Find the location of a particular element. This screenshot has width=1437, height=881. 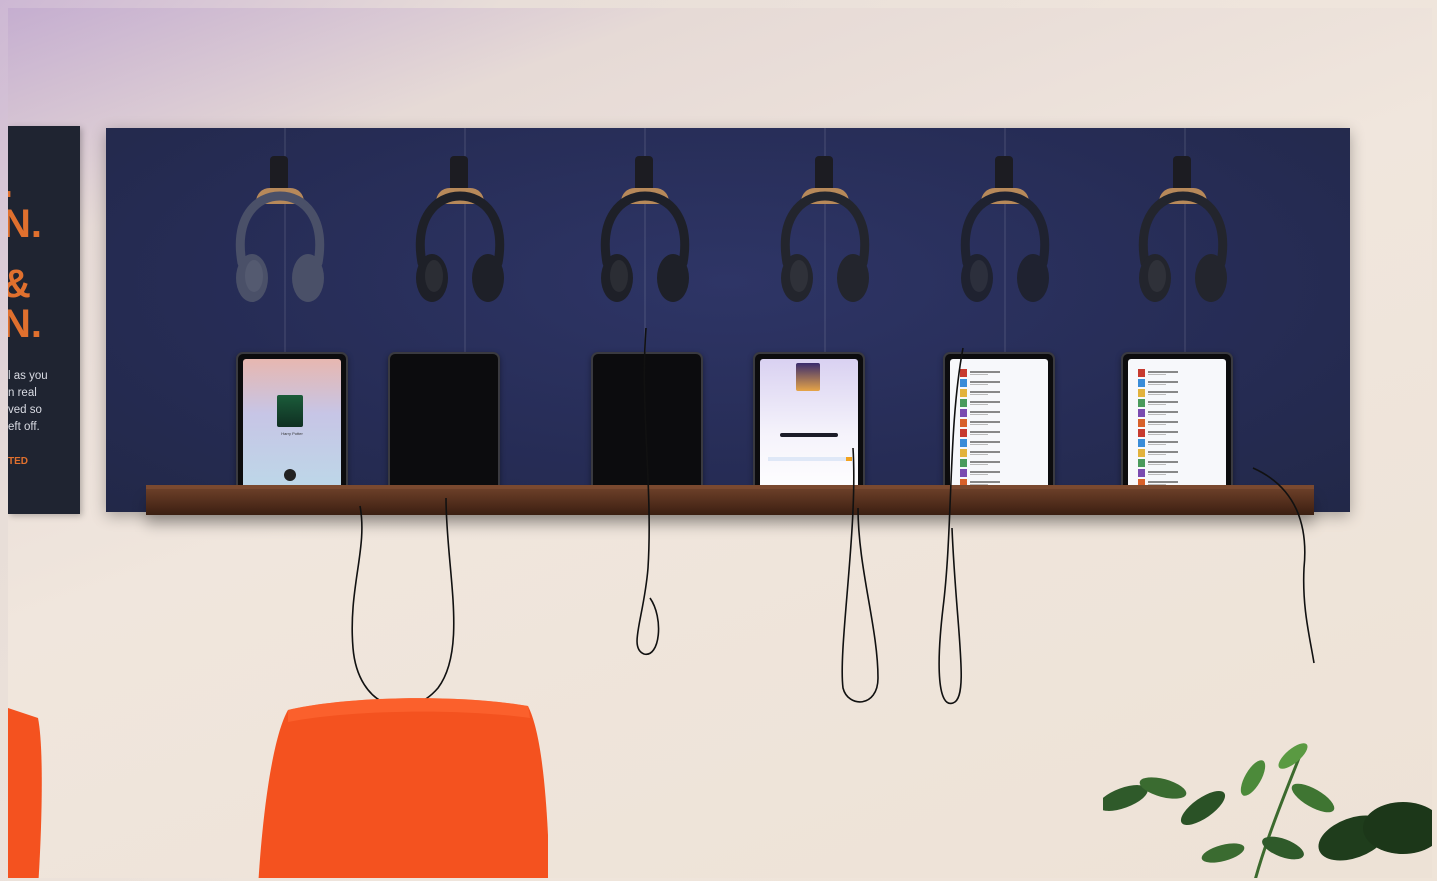

poster-heading-2: N. is located at coordinates (25, 224).